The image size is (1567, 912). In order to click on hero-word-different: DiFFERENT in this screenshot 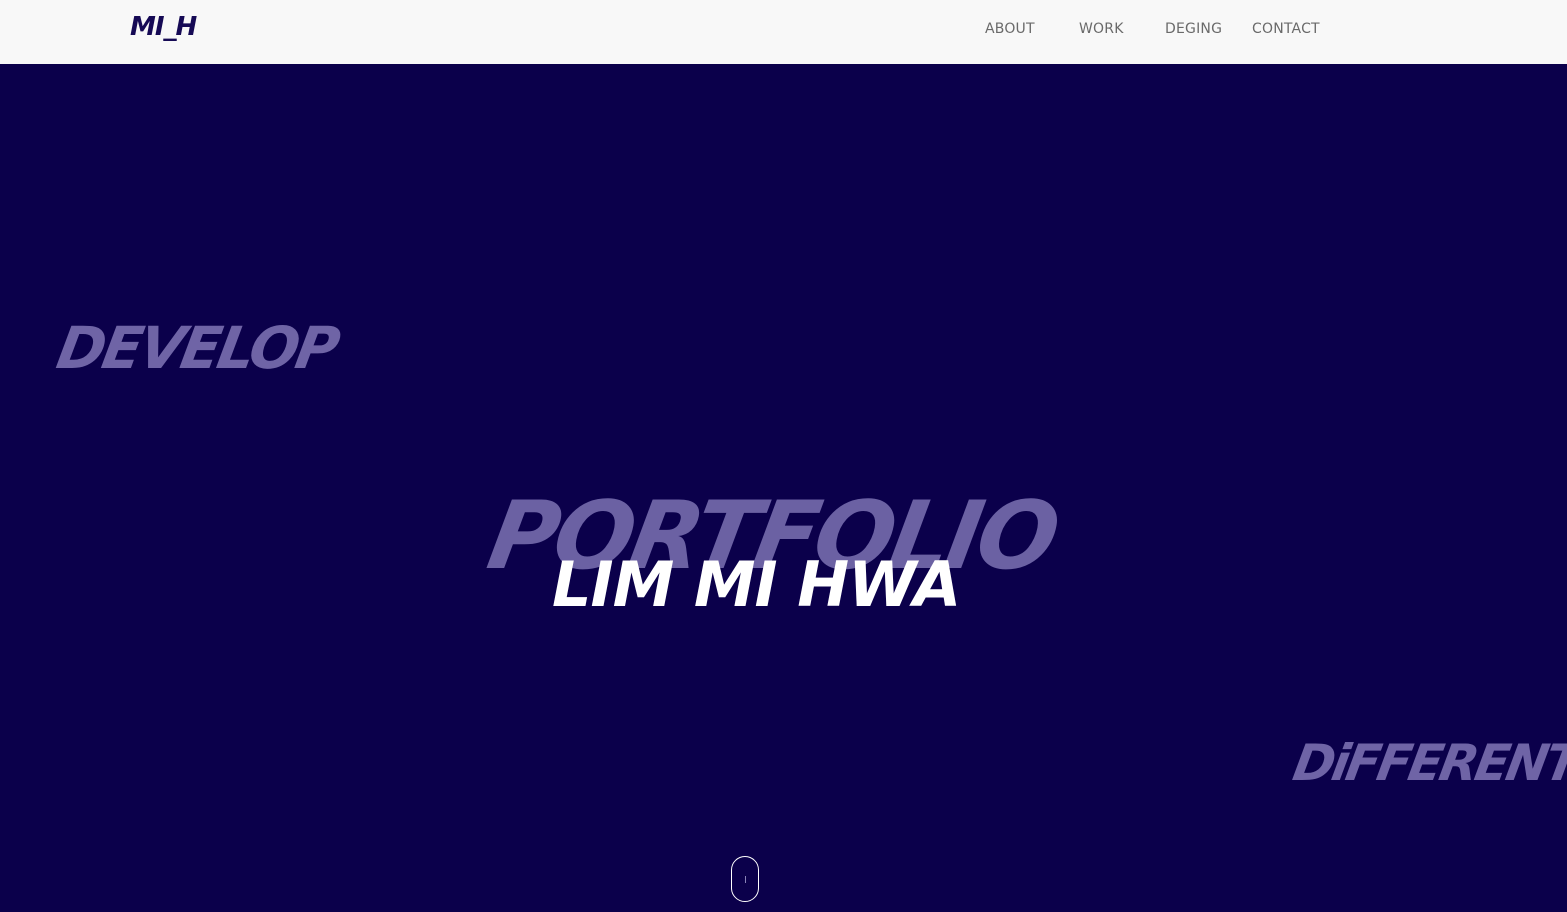, I will do `click(1427, 763)`.